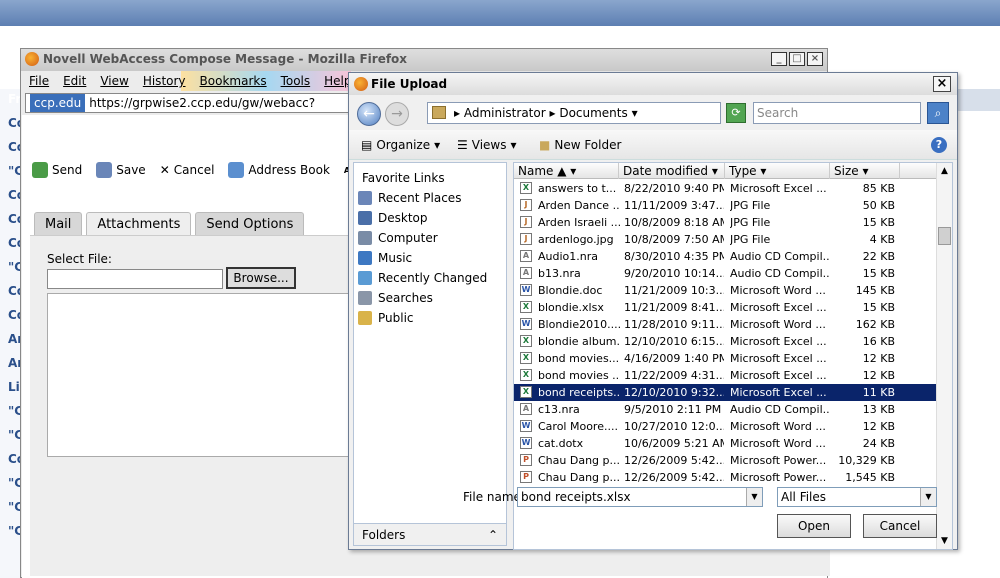 The height and width of the screenshot is (578, 1000). Describe the element at coordinates (135, 279) in the screenshot. I see `select-file-input` at that location.